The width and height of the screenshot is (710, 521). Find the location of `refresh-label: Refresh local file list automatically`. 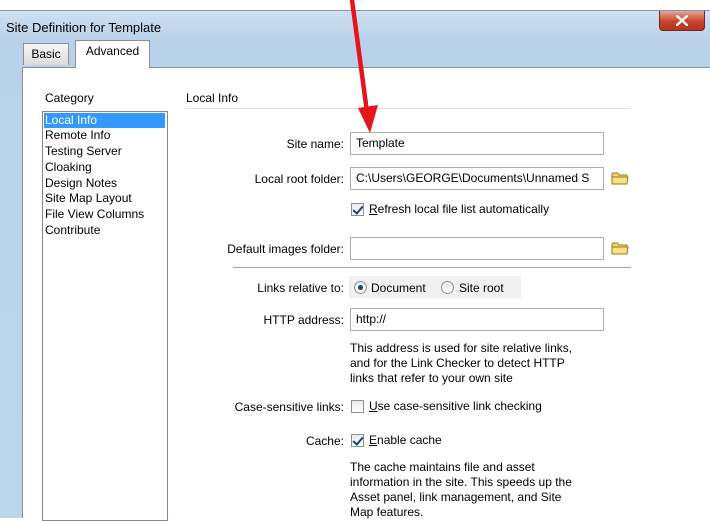

refresh-label: Refresh local file list automatically is located at coordinates (459, 209).